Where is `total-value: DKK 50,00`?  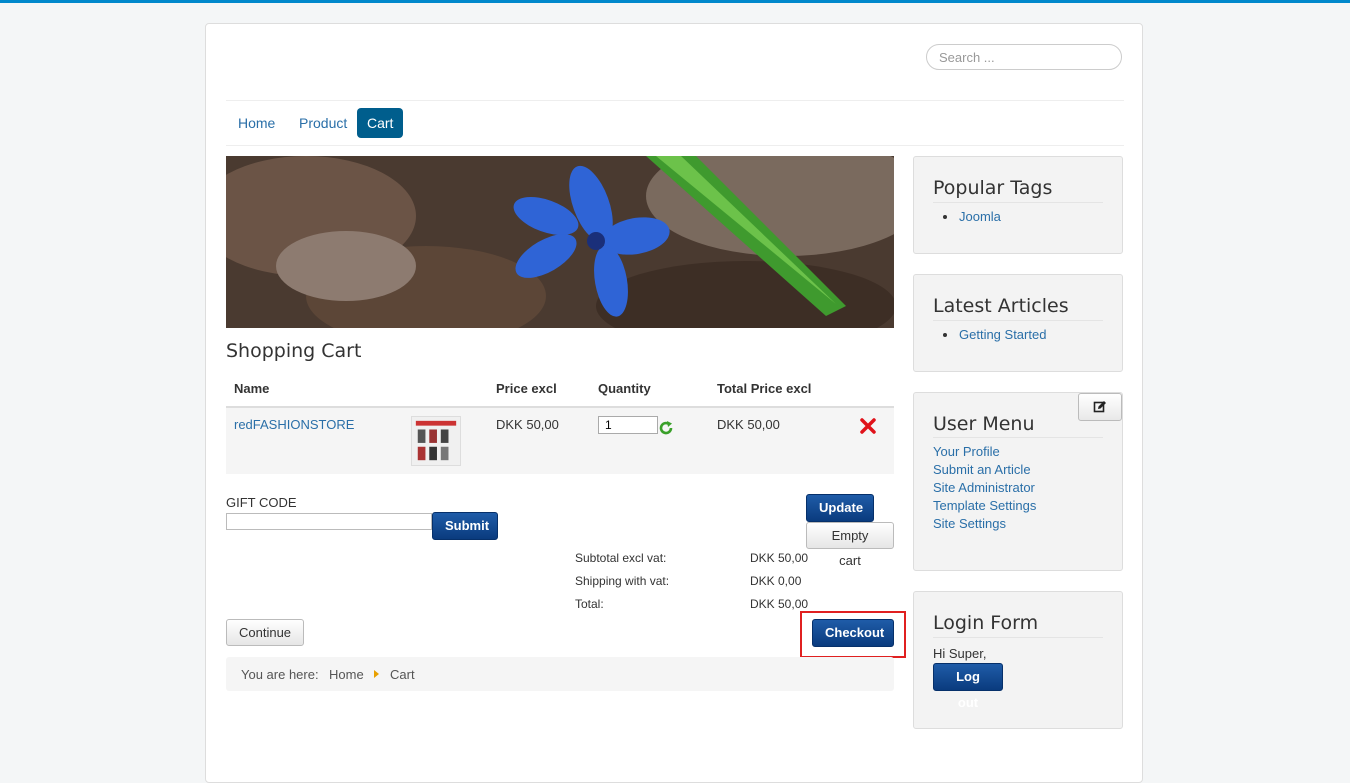
total-value: DKK 50,00 is located at coordinates (779, 604).